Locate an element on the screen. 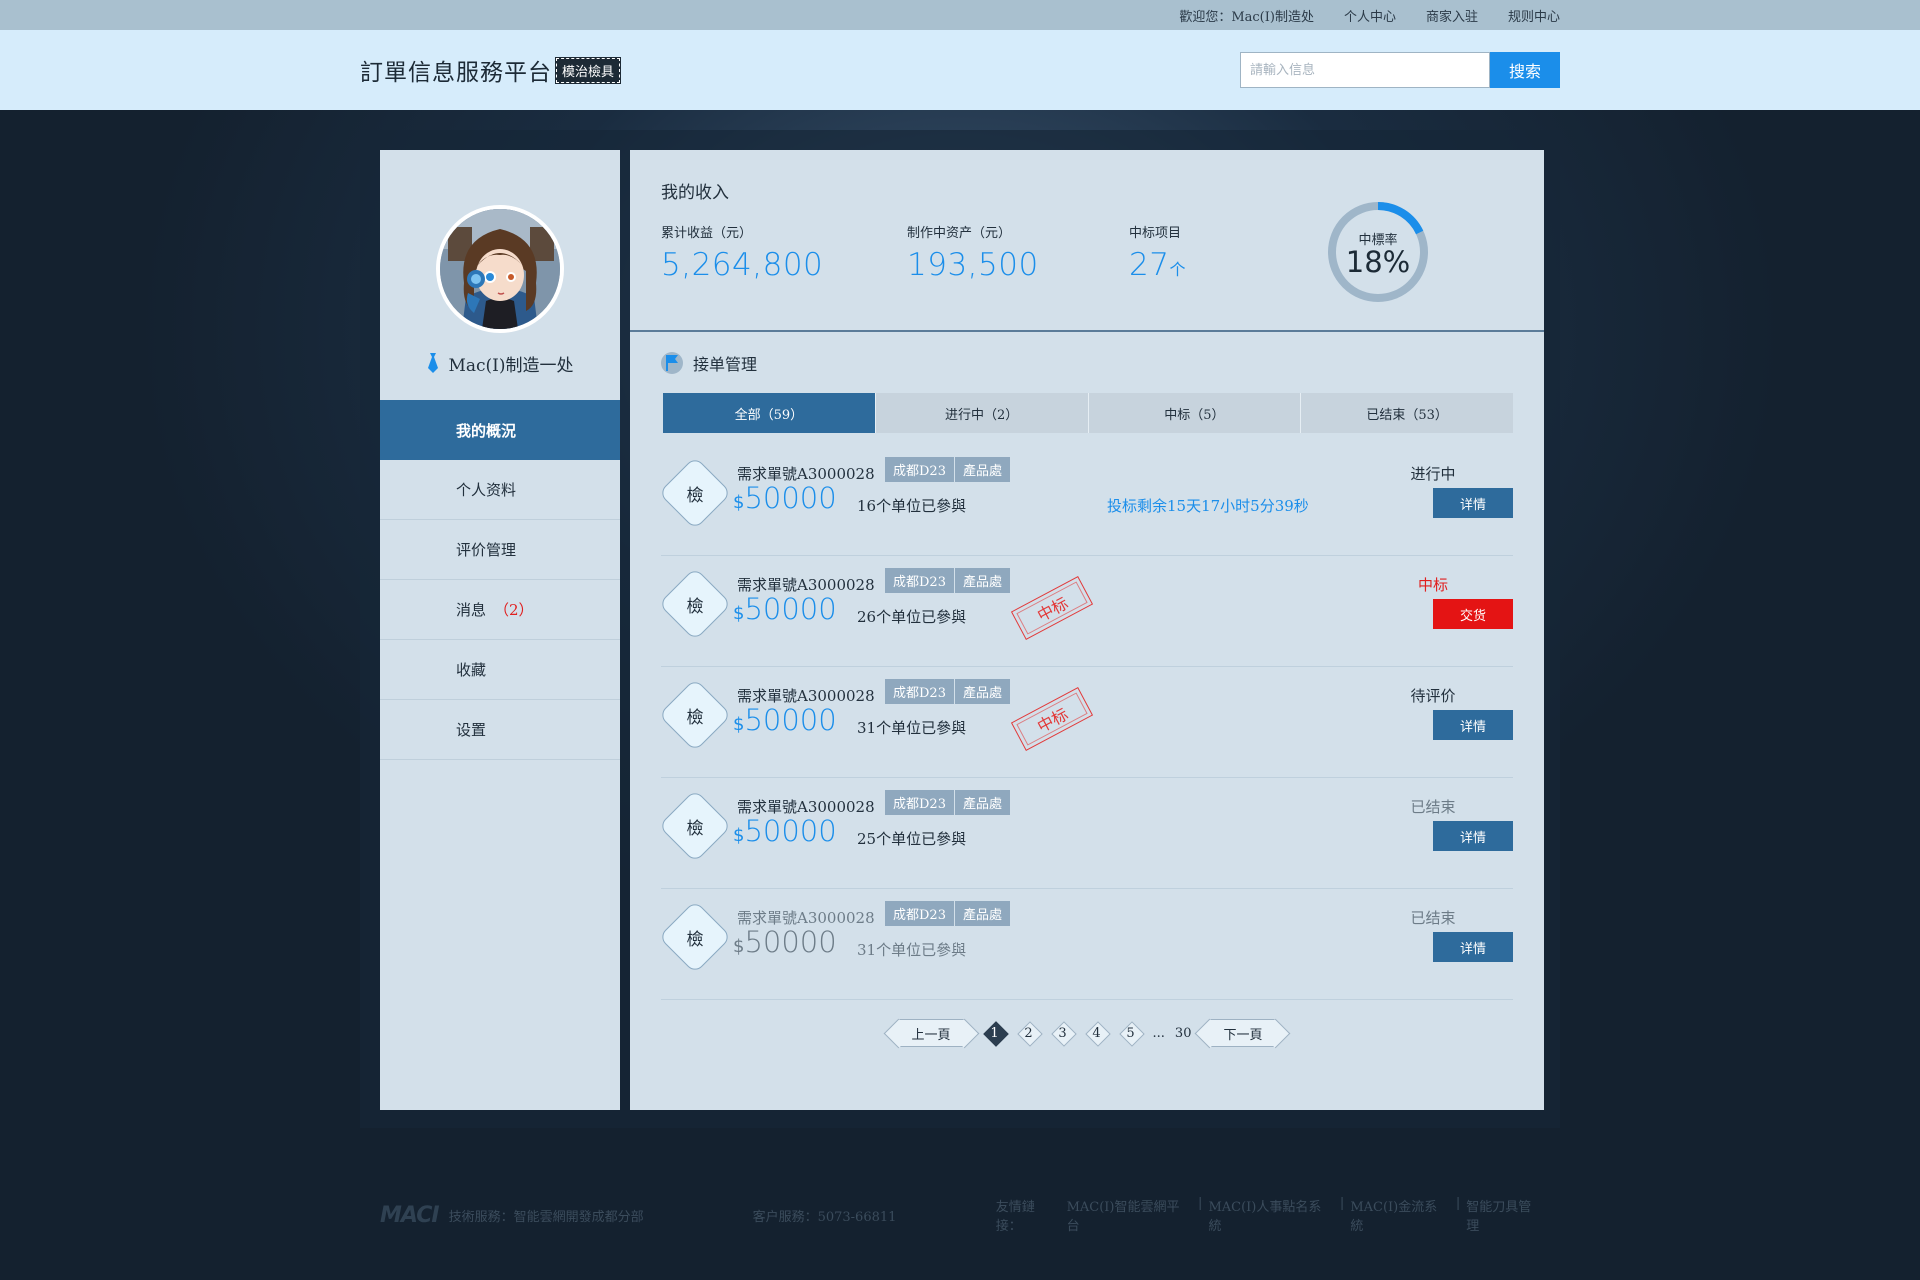  site-badge: 模治檢具 is located at coordinates (588, 70).